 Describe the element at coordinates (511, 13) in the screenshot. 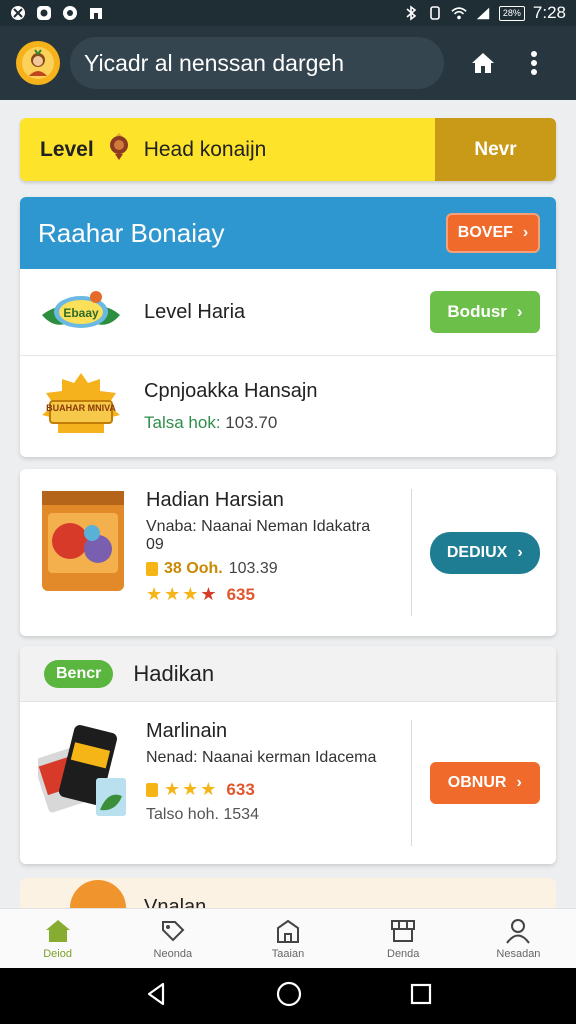

I see `battery-level: 28%` at that location.